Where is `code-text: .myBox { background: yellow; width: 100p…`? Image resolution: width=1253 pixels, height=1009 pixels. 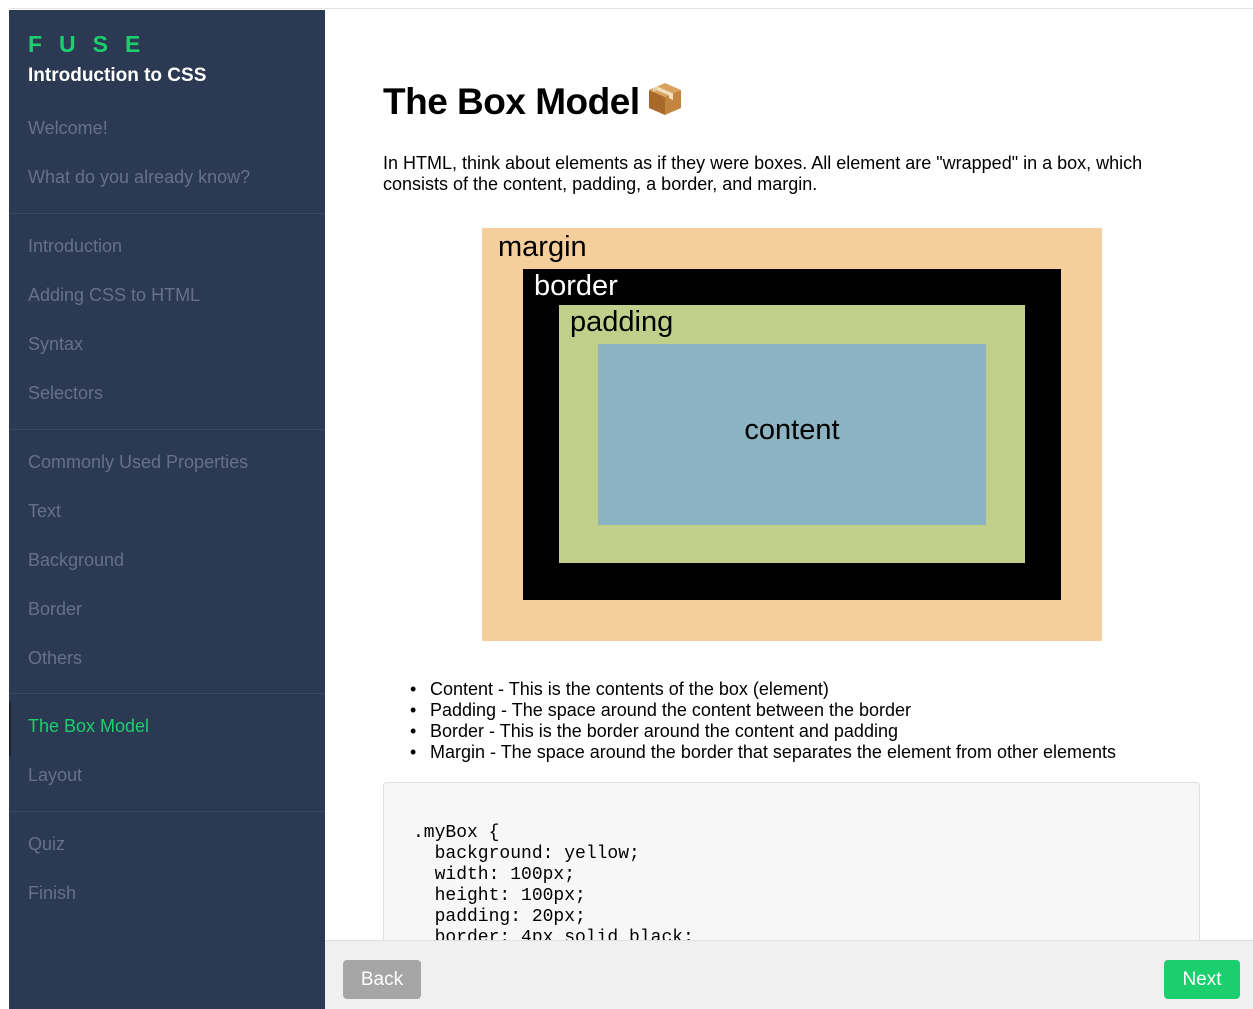
code-text: .myBox { background: yellow; width: 100p… is located at coordinates (553, 881).